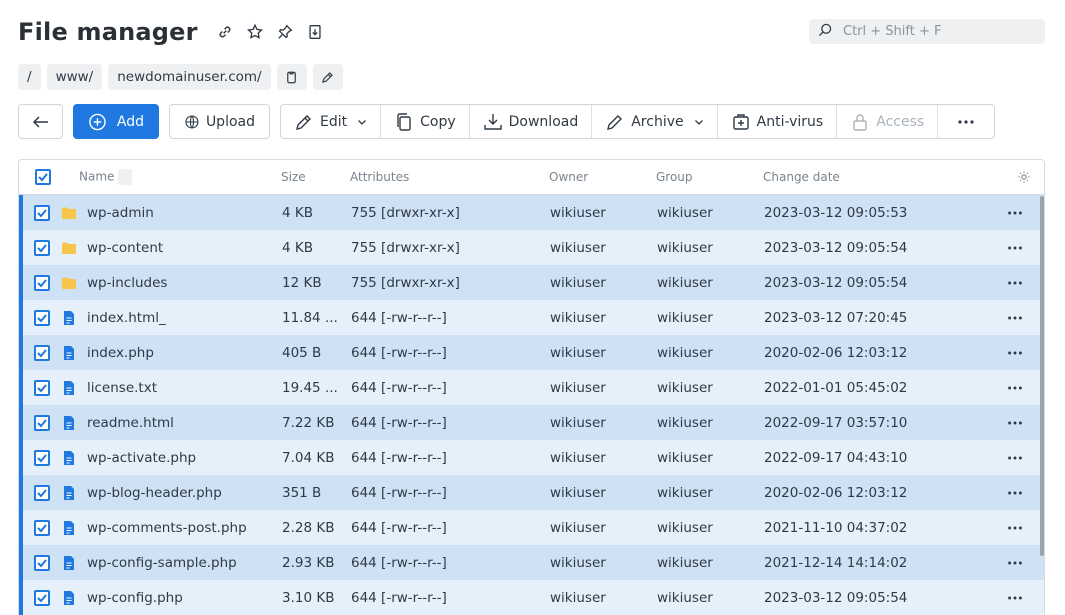  What do you see at coordinates (122, 388) in the screenshot?
I see `file-name: license.txt` at bounding box center [122, 388].